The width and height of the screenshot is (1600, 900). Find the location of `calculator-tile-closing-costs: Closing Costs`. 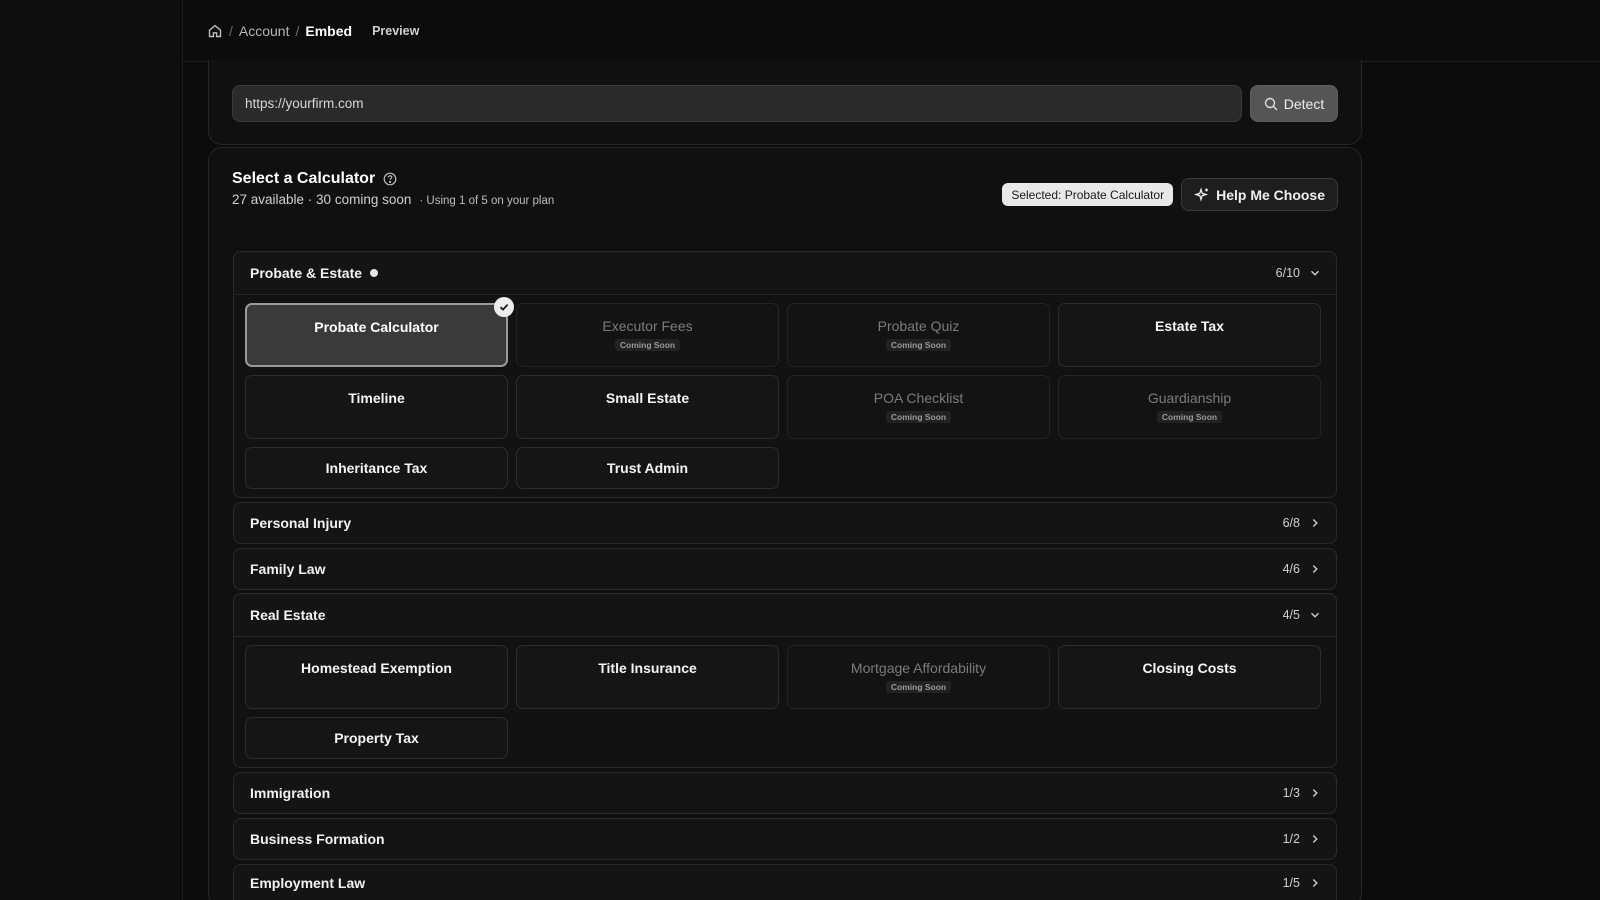

calculator-tile-closing-costs: Closing Costs is located at coordinates (1189, 677).